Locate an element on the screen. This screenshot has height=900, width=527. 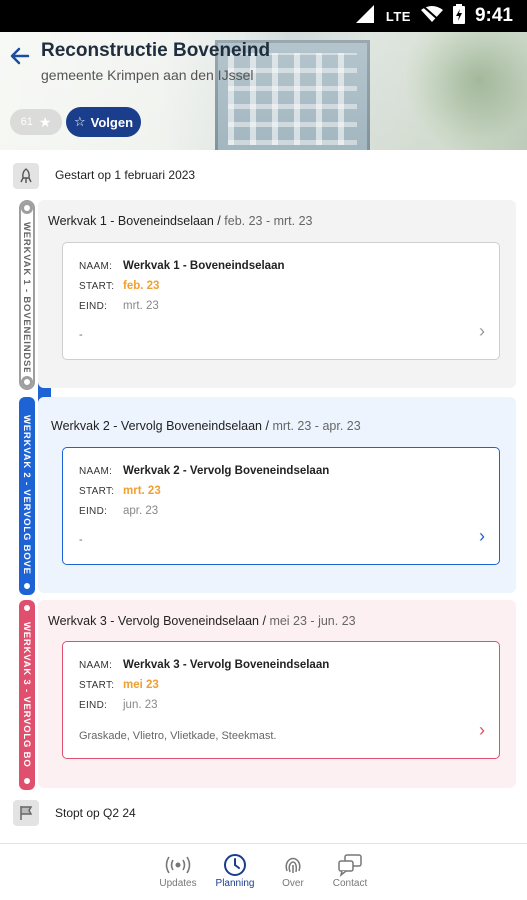
network-type: LTE is located at coordinates (398, 16).